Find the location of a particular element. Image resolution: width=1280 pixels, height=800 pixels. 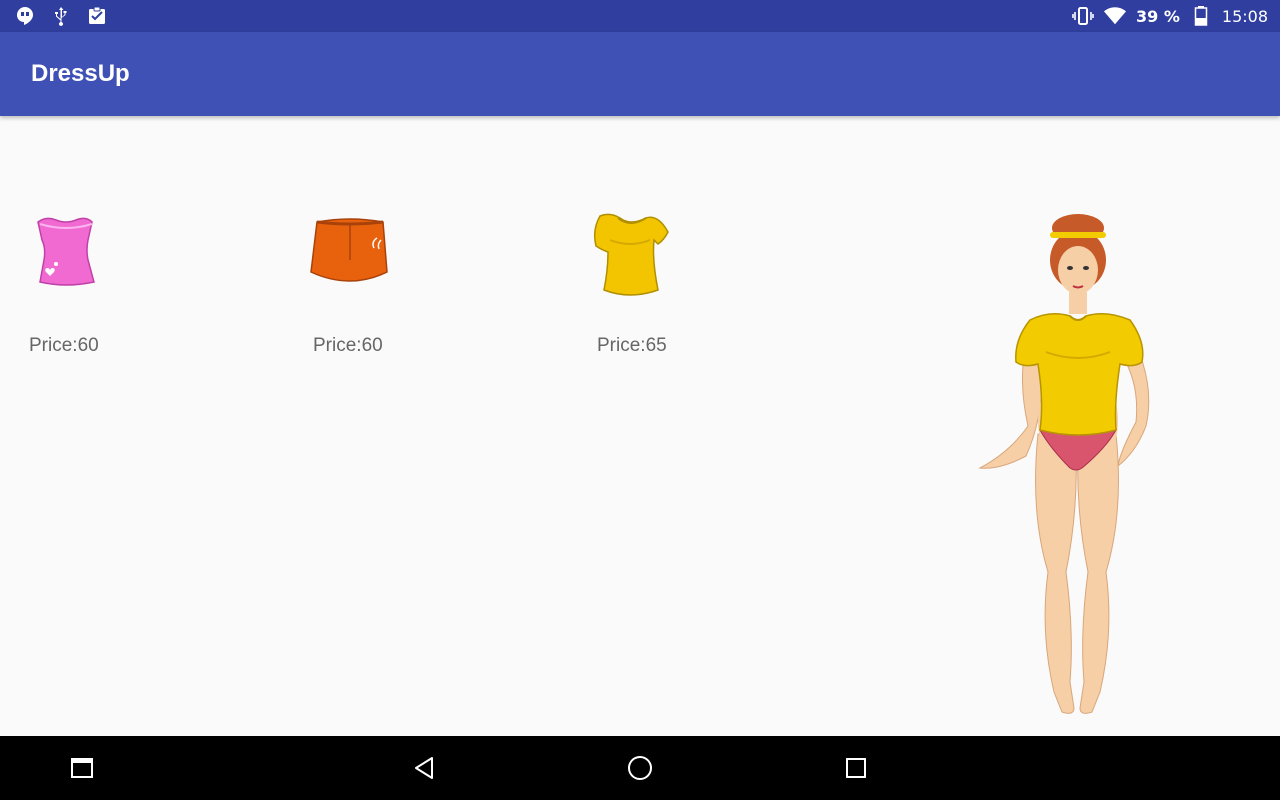

hangouts-icon is located at coordinates (25, 16).